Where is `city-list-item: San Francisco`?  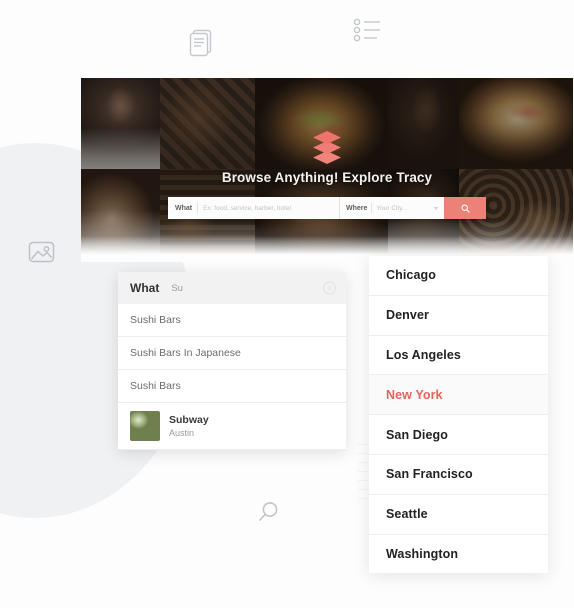 city-list-item: San Francisco is located at coordinates (458, 475).